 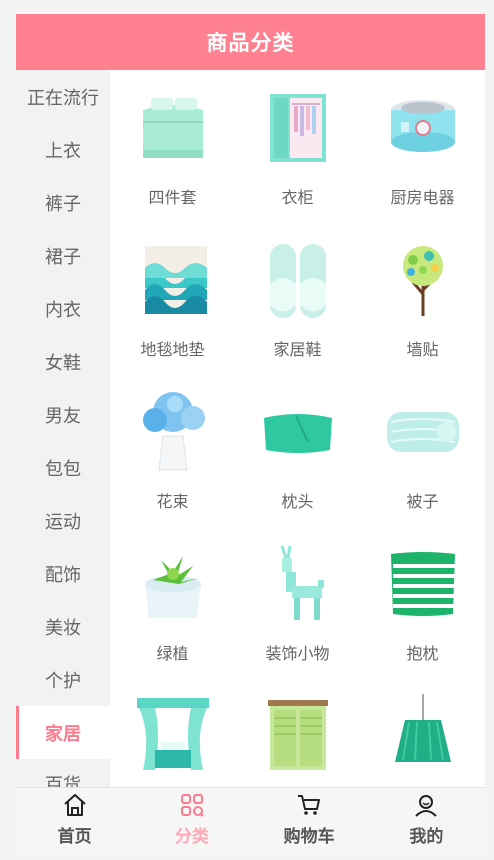 I want to click on grid-item-slippers: 家居鞋, so click(x=297, y=304).